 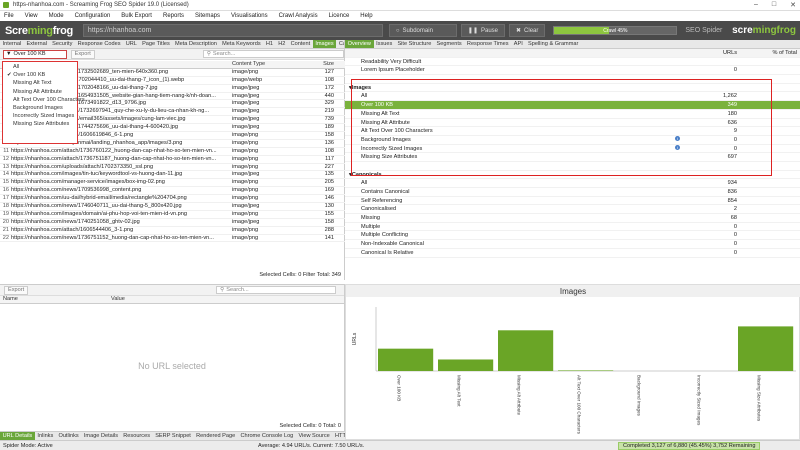 What do you see at coordinates (269, 44) in the screenshot?
I see `tab-h1: H1` at bounding box center [269, 44].